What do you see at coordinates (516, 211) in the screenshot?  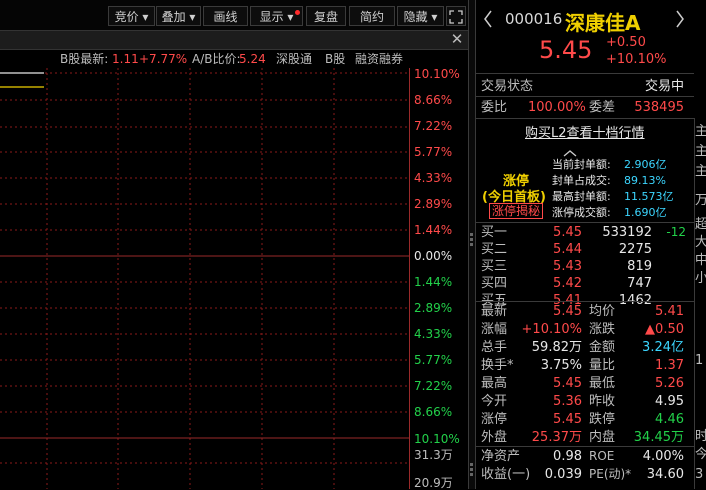 I see `limit-up-reveal-button: 涨停揭秘` at bounding box center [516, 211].